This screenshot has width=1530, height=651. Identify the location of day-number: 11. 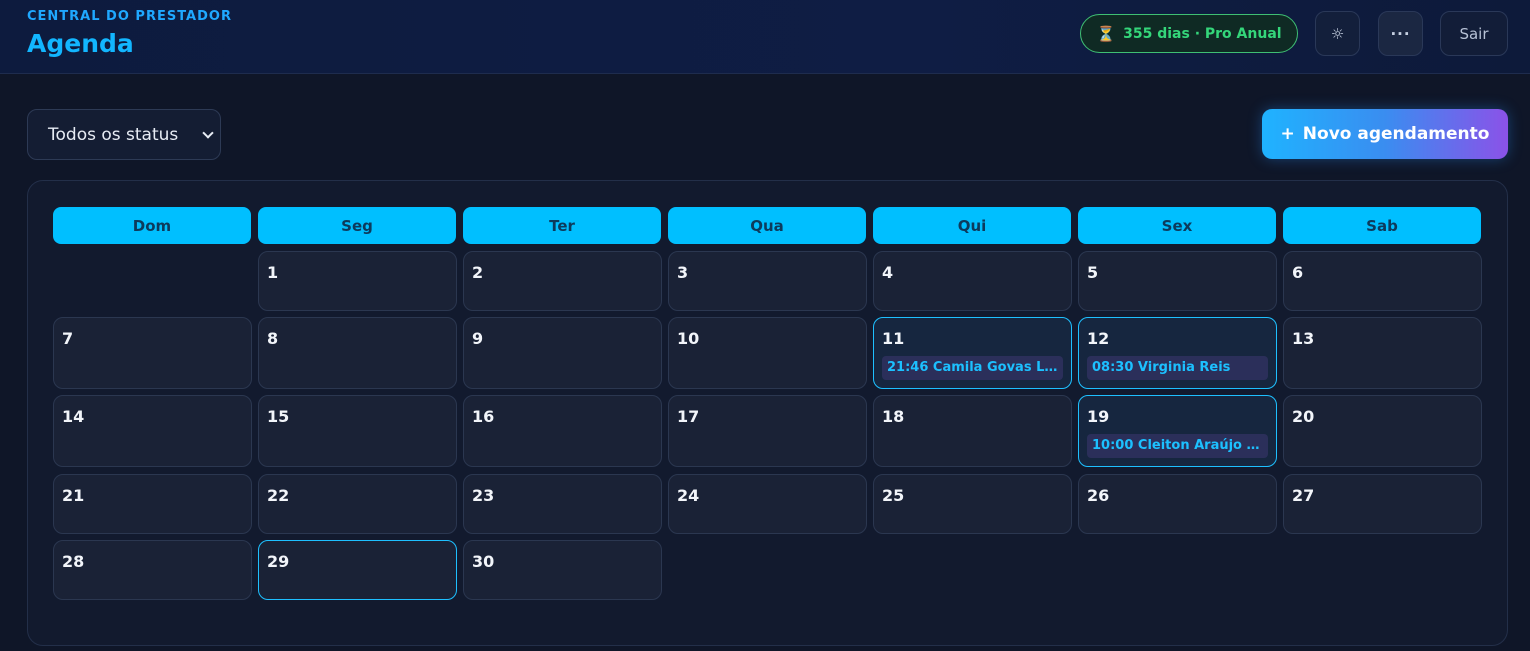
(893, 338).